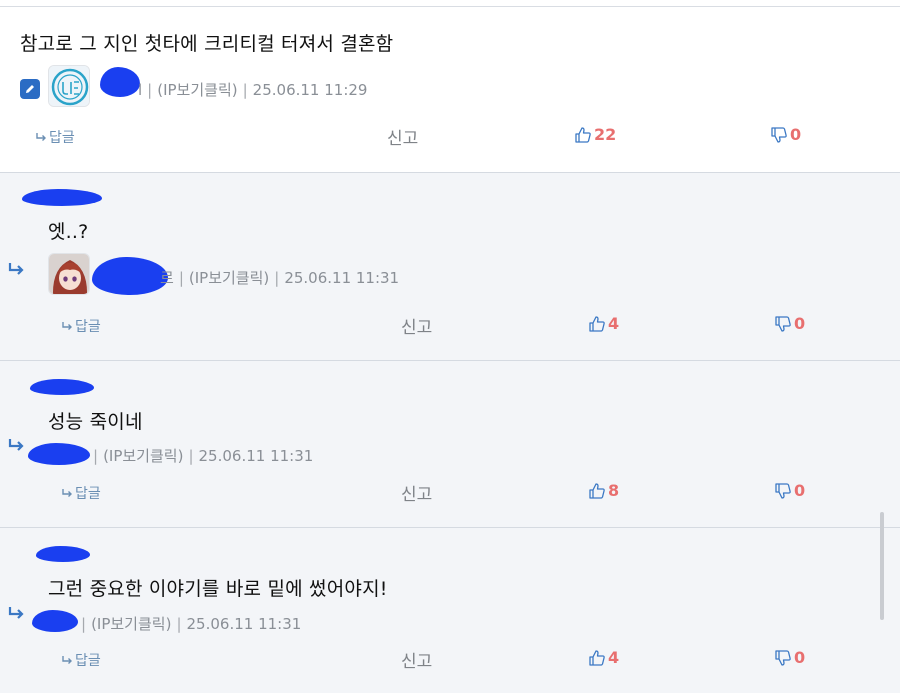 Image resolution: width=900 pixels, height=693 pixels. Describe the element at coordinates (218, 589) in the screenshot. I see `comment-text: 그런 중요한 이야기를 바로 밑에 썼어야지!` at that location.